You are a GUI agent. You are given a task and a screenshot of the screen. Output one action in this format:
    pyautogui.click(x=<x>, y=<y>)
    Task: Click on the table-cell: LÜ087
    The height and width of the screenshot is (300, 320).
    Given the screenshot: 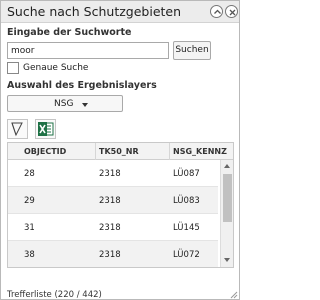 What is the action you would take?
    pyautogui.click(x=186, y=174)
    